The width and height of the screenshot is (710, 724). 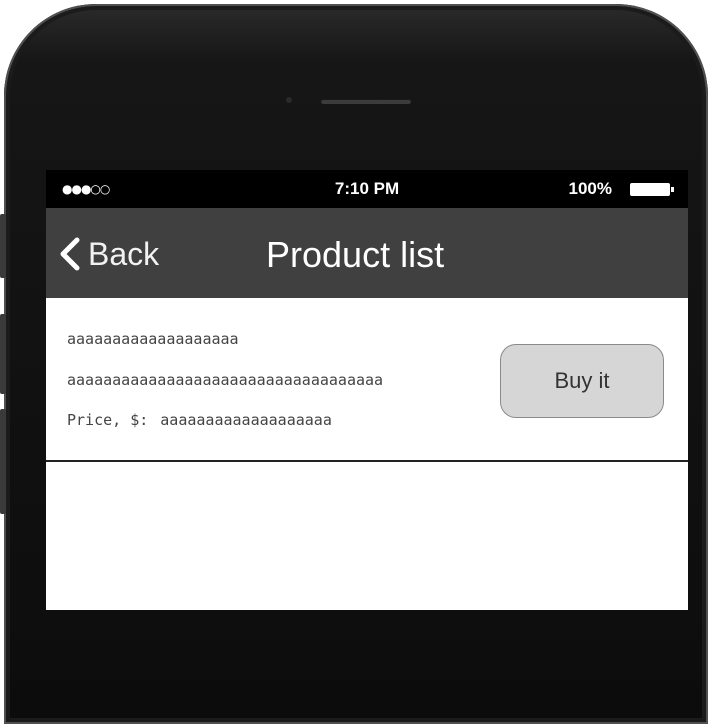 I want to click on buy-button: Buy it, so click(x=582, y=381).